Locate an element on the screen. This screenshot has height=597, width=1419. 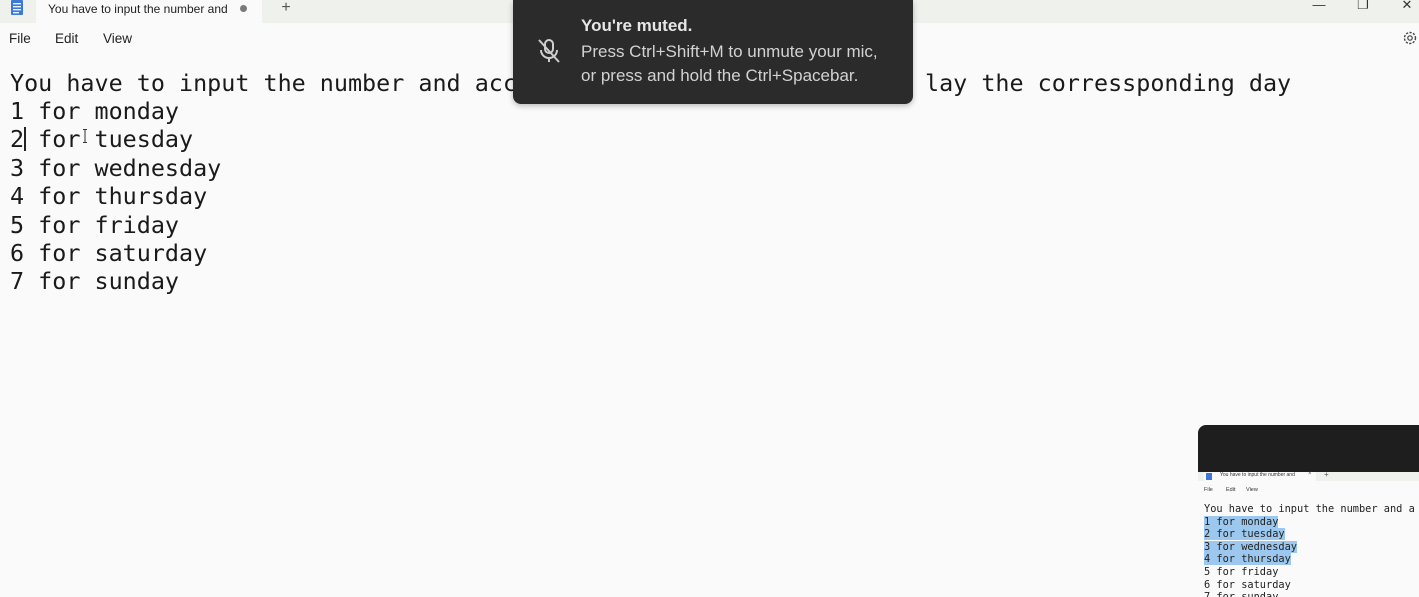
thumbnail-notepad-icon is located at coordinates (1209, 476).